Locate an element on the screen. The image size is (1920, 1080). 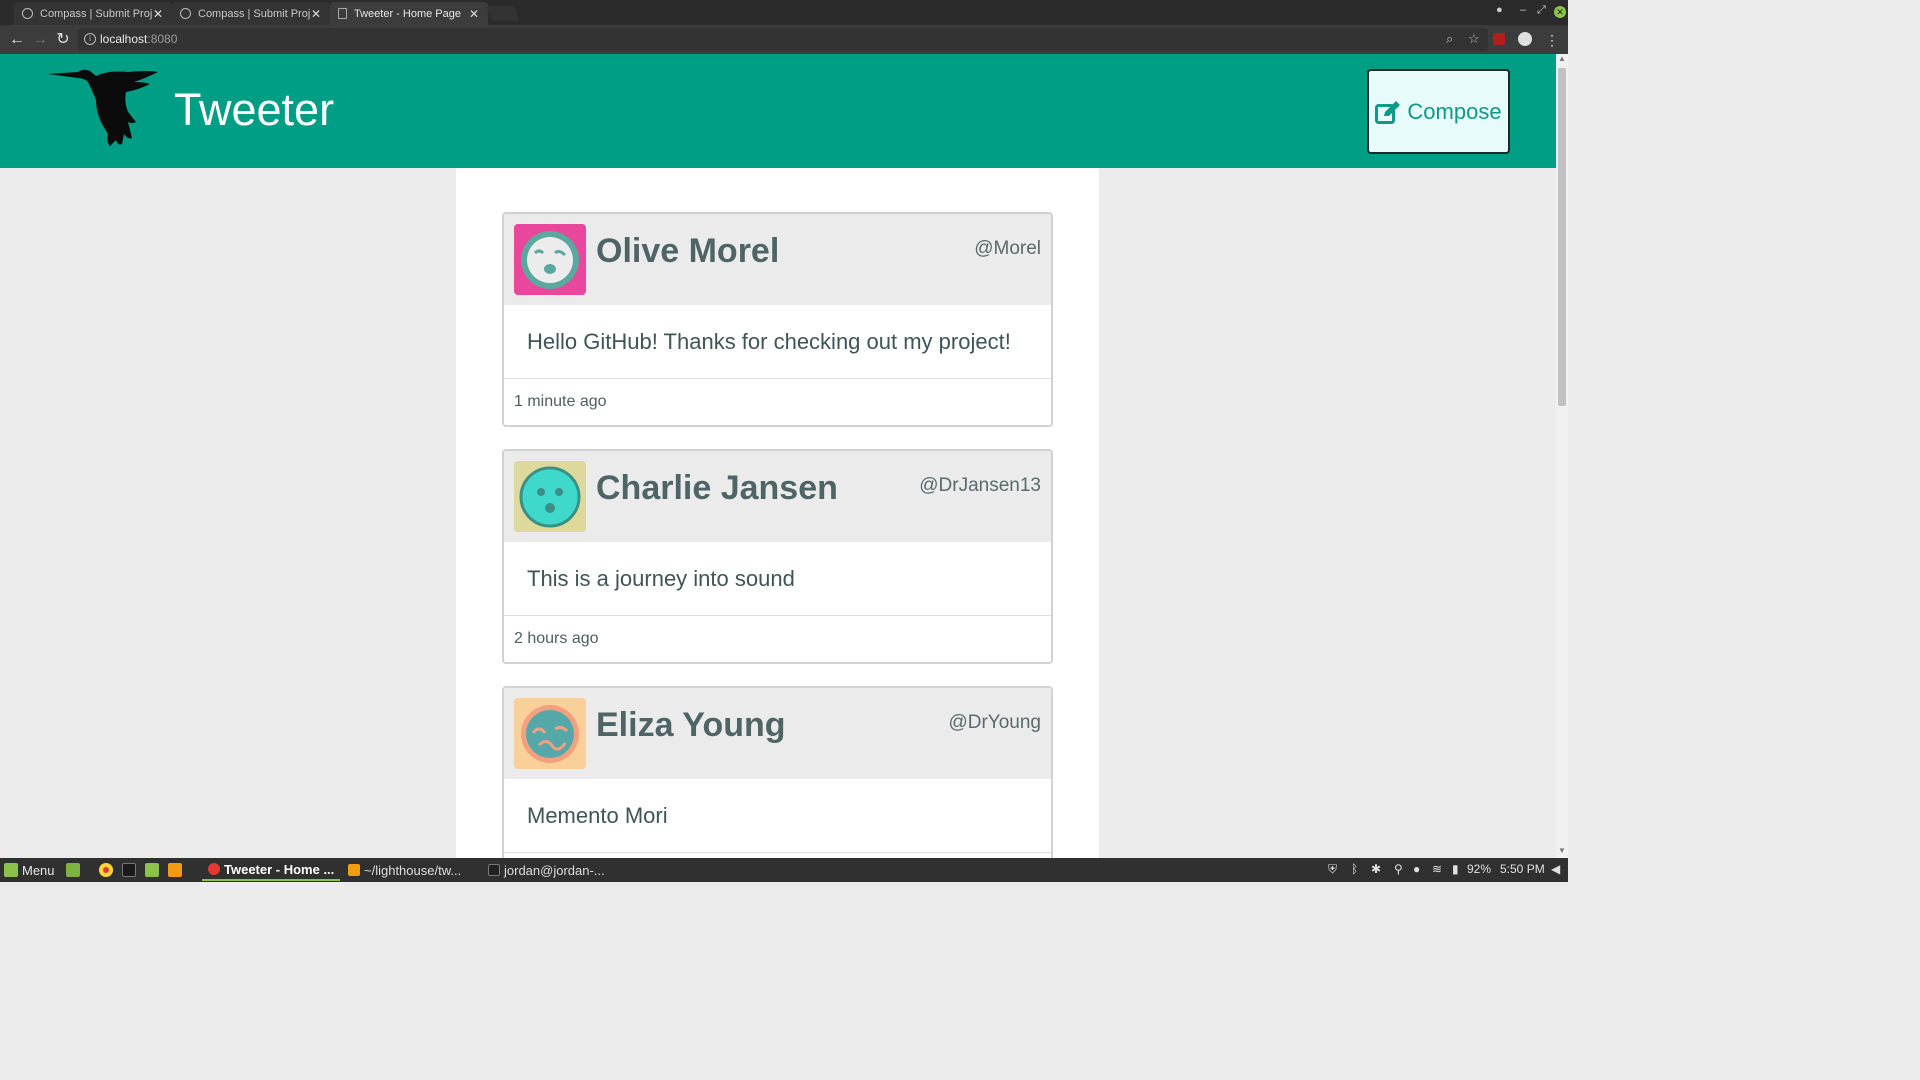
reload-icon: ↻ is located at coordinates (63, 40).